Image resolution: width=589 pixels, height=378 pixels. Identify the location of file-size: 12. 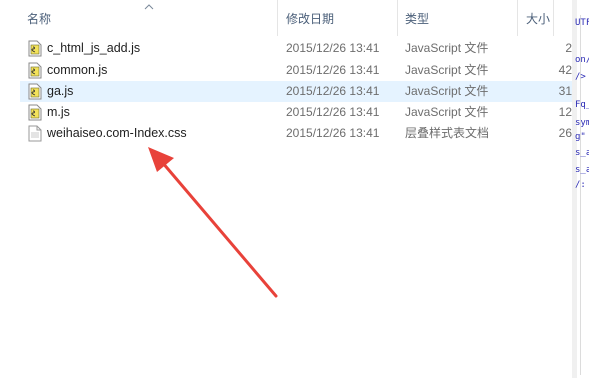
(565, 112).